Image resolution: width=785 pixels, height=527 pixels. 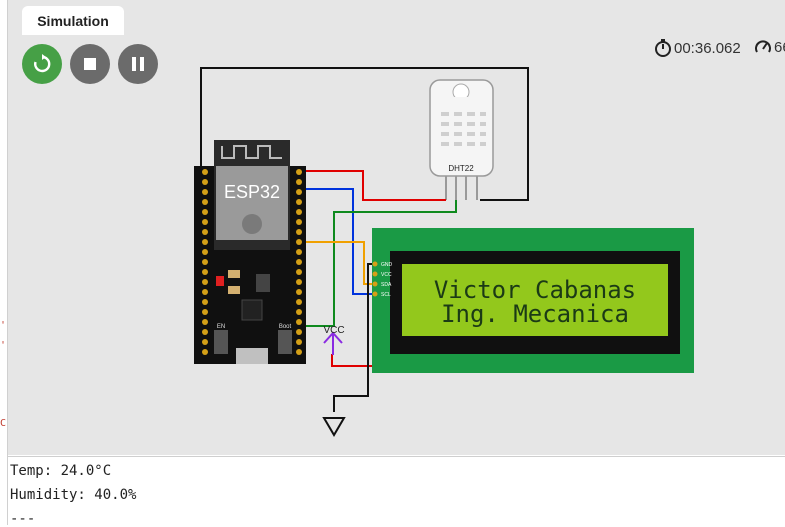 I want to click on esp32-label: ESP32, so click(x=252, y=192).